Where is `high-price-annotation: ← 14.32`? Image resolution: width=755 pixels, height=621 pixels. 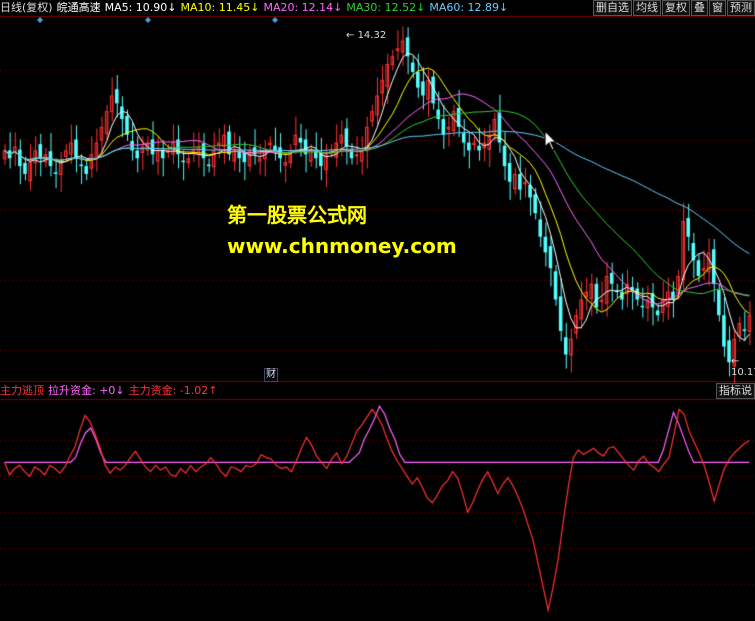
high-price-annotation: ← 14.32 is located at coordinates (366, 35).